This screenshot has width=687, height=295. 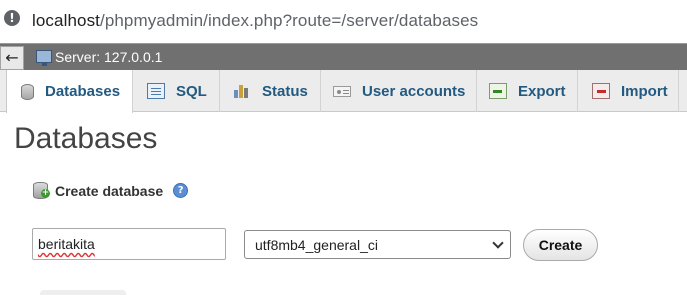 I want to click on tab-status: Status, so click(x=270, y=91).